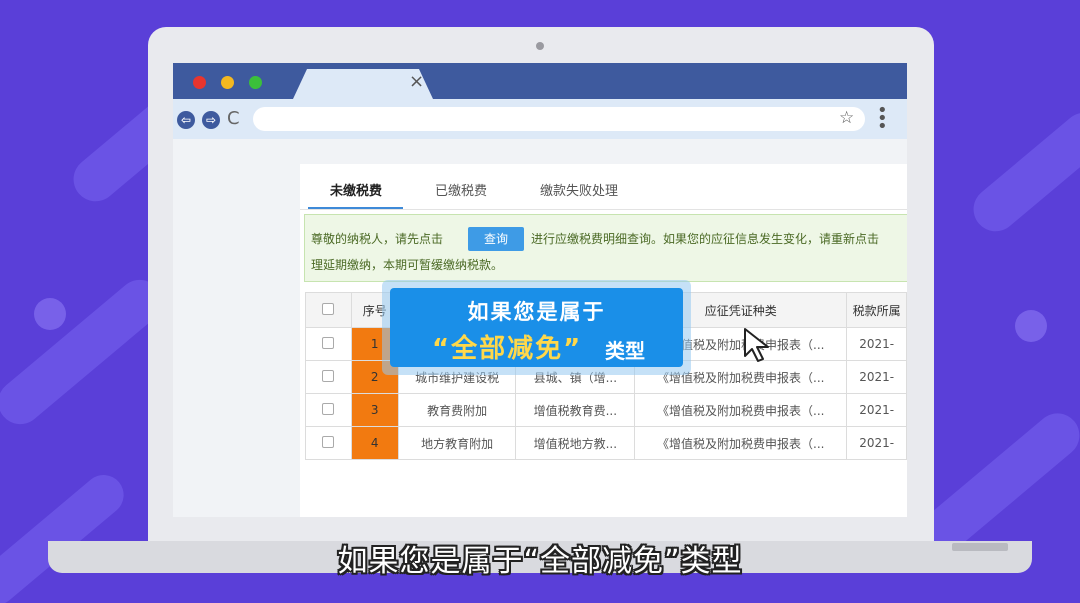  What do you see at coordinates (199, 82) in the screenshot?
I see `close-window-dot` at bounding box center [199, 82].